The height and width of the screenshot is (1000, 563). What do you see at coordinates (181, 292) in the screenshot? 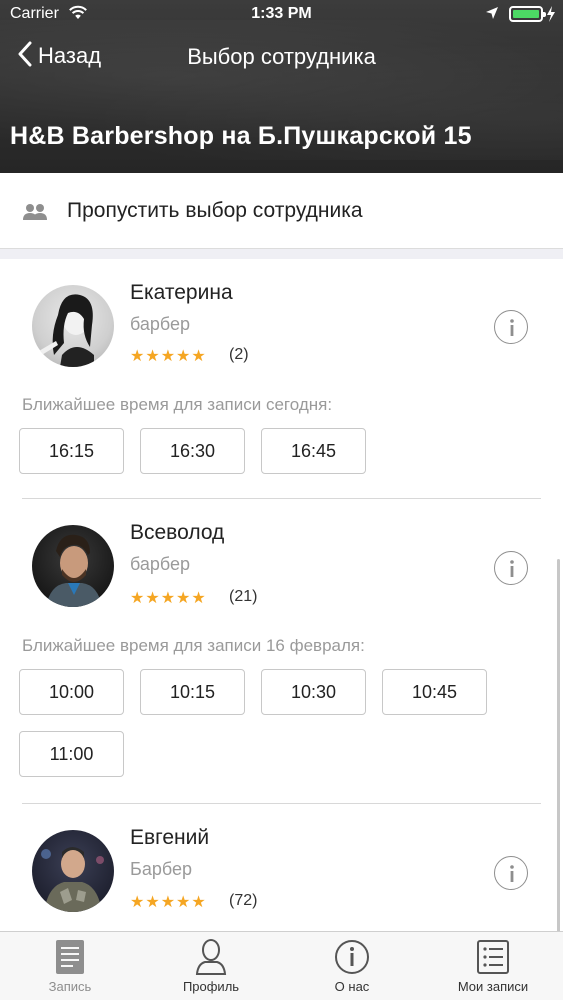
I see `staff-name: Екатерина` at bounding box center [181, 292].